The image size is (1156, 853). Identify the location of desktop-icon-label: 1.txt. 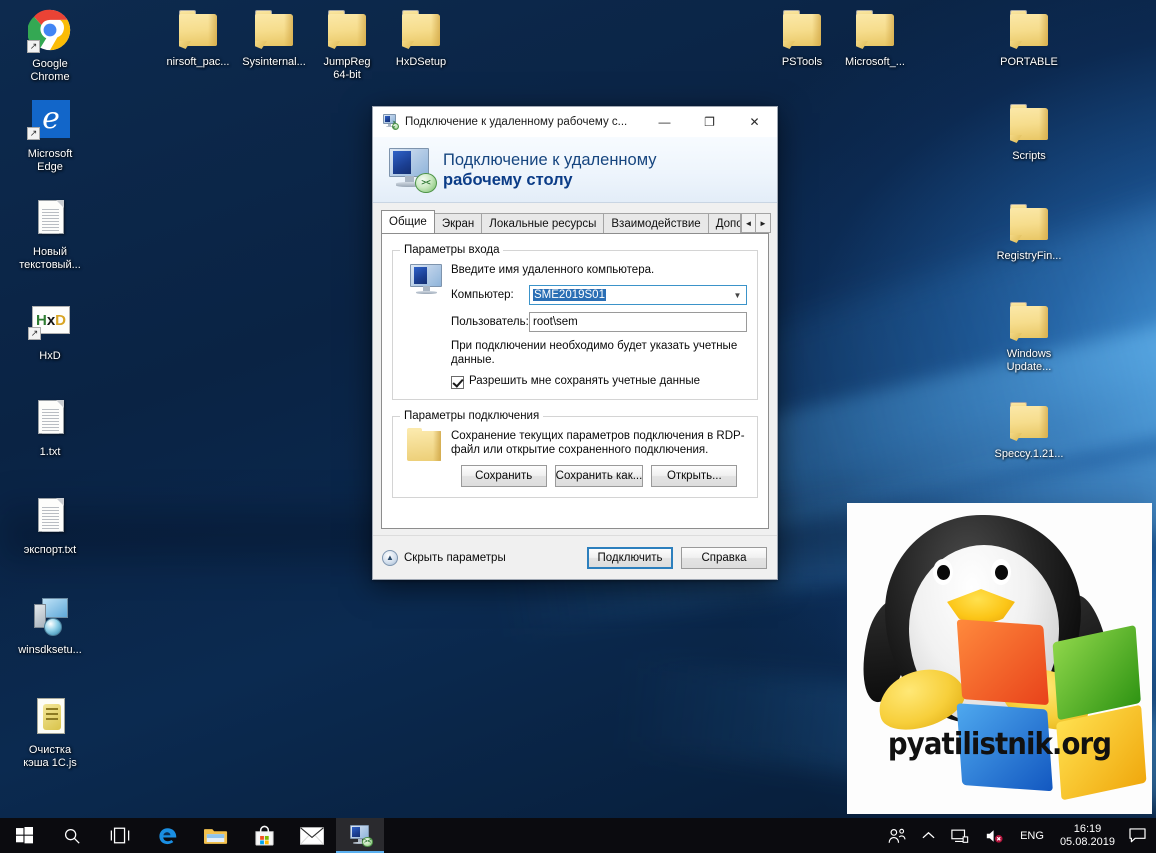
(50, 452).